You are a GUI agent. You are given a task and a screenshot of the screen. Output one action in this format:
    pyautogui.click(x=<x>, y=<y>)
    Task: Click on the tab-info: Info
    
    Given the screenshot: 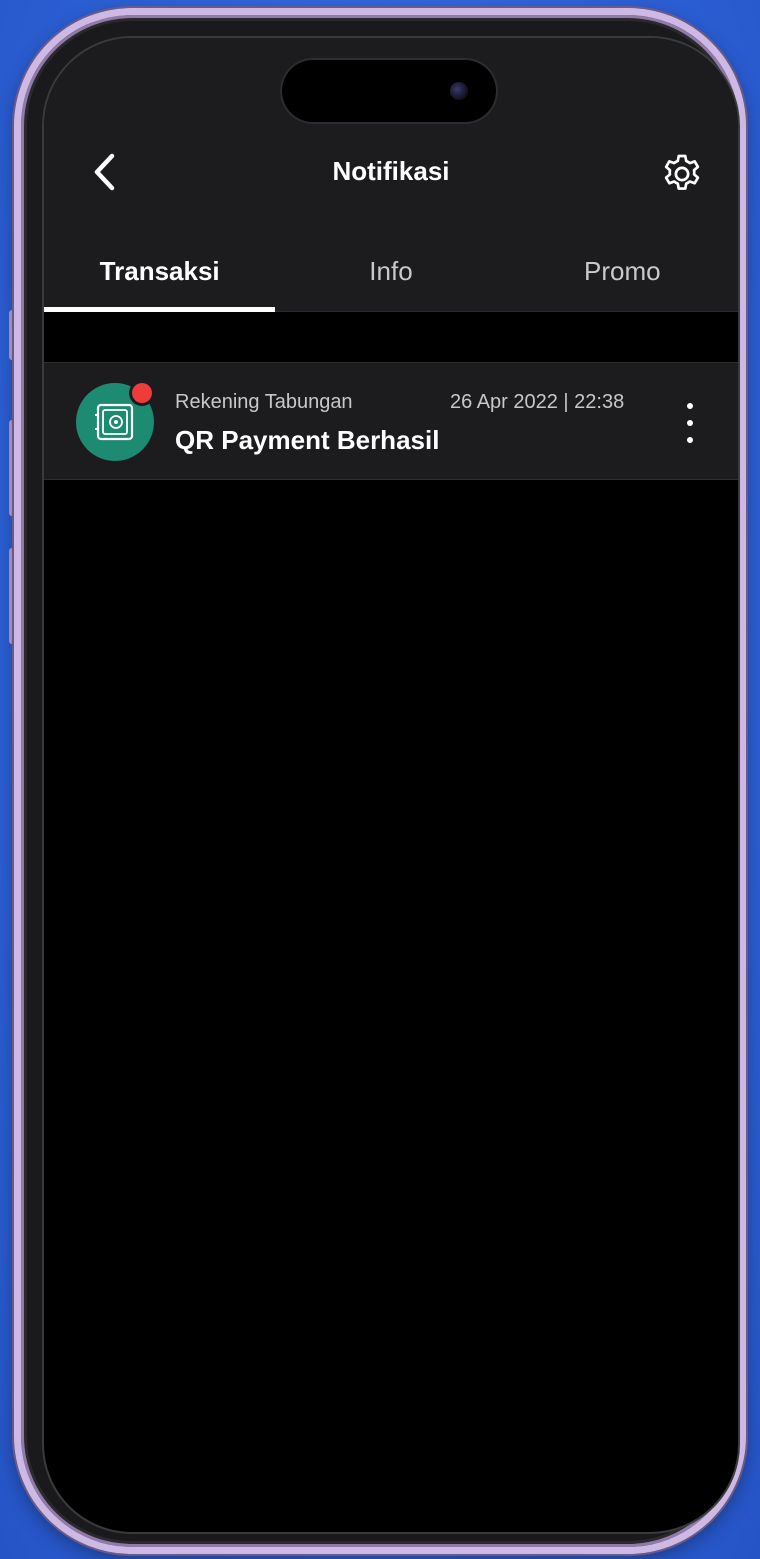 What is the action you would take?
    pyautogui.click(x=390, y=274)
    